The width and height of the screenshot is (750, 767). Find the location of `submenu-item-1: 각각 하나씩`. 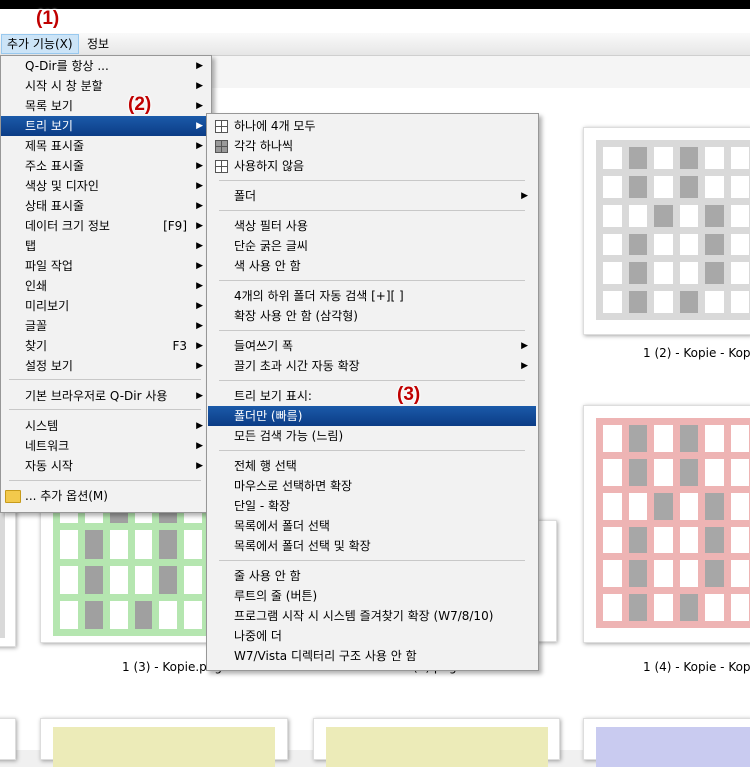

submenu-item-1: 각각 하나씩 is located at coordinates (372, 146).